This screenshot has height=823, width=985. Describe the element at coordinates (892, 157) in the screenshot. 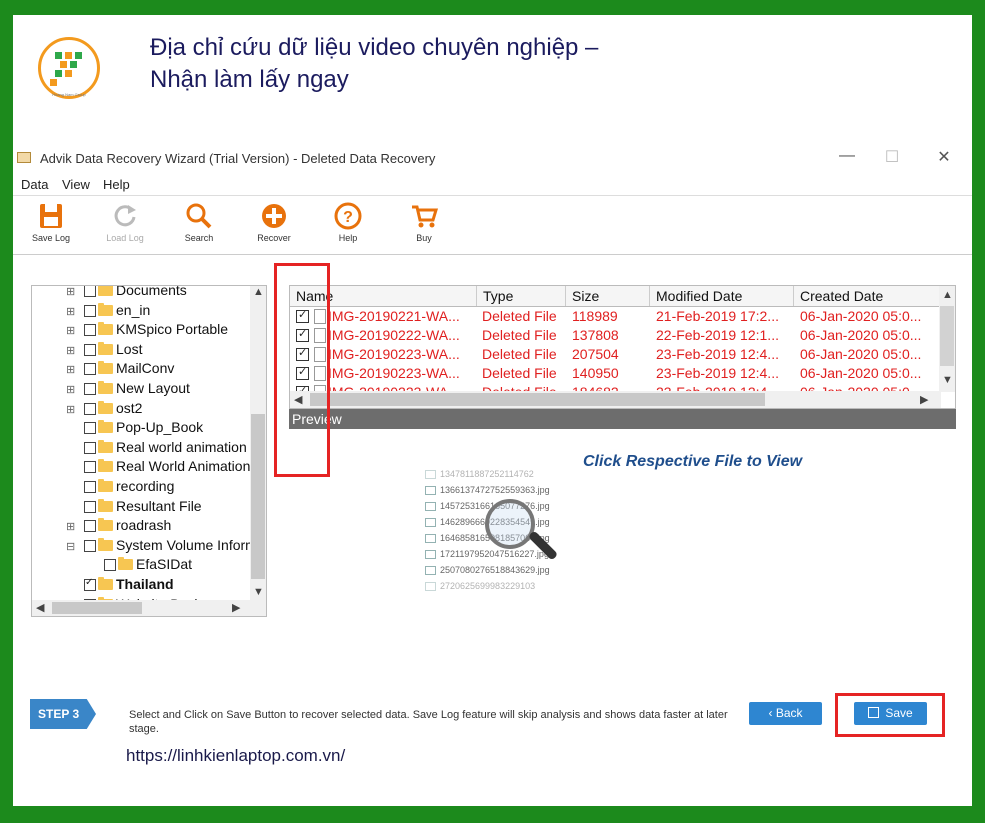

I see `maximize-button: ☐` at that location.